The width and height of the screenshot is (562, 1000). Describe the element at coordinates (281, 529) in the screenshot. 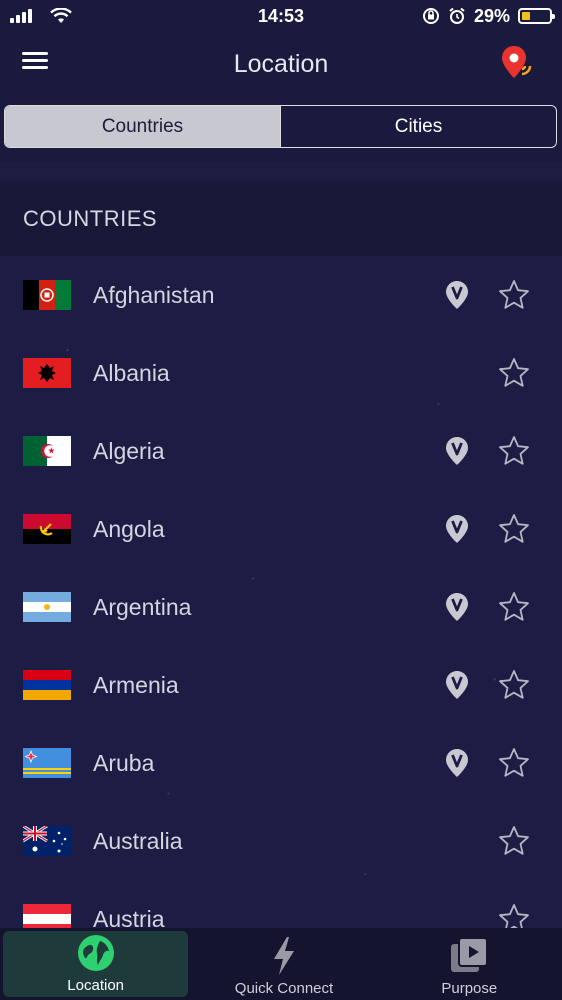

I see `list-item: Angola` at that location.